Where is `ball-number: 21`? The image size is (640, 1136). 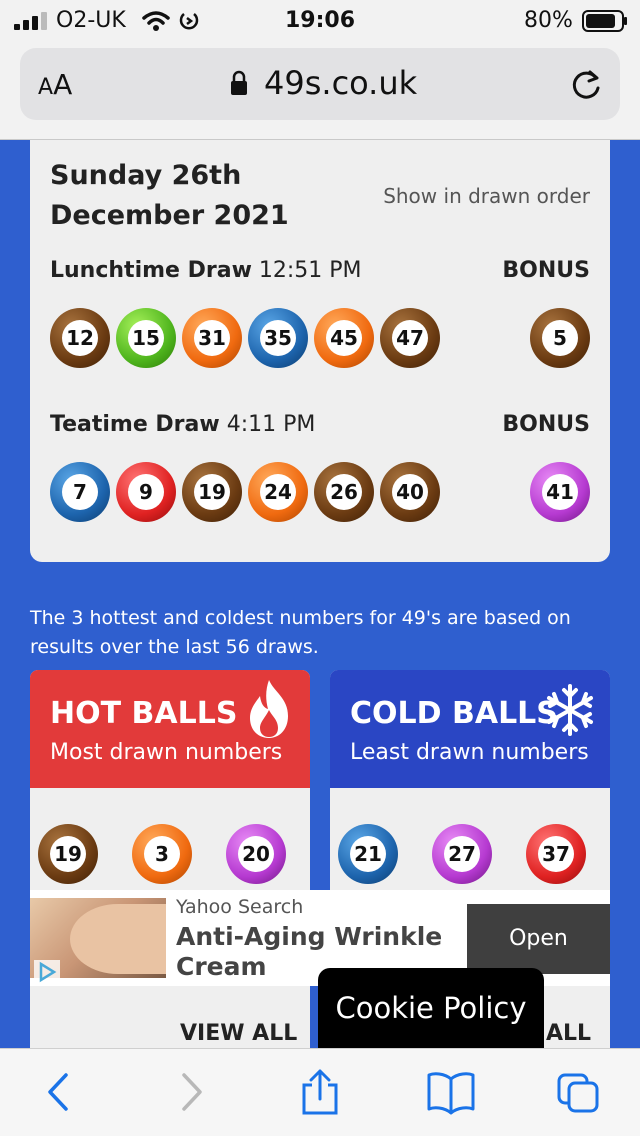 ball-number: 21 is located at coordinates (368, 854).